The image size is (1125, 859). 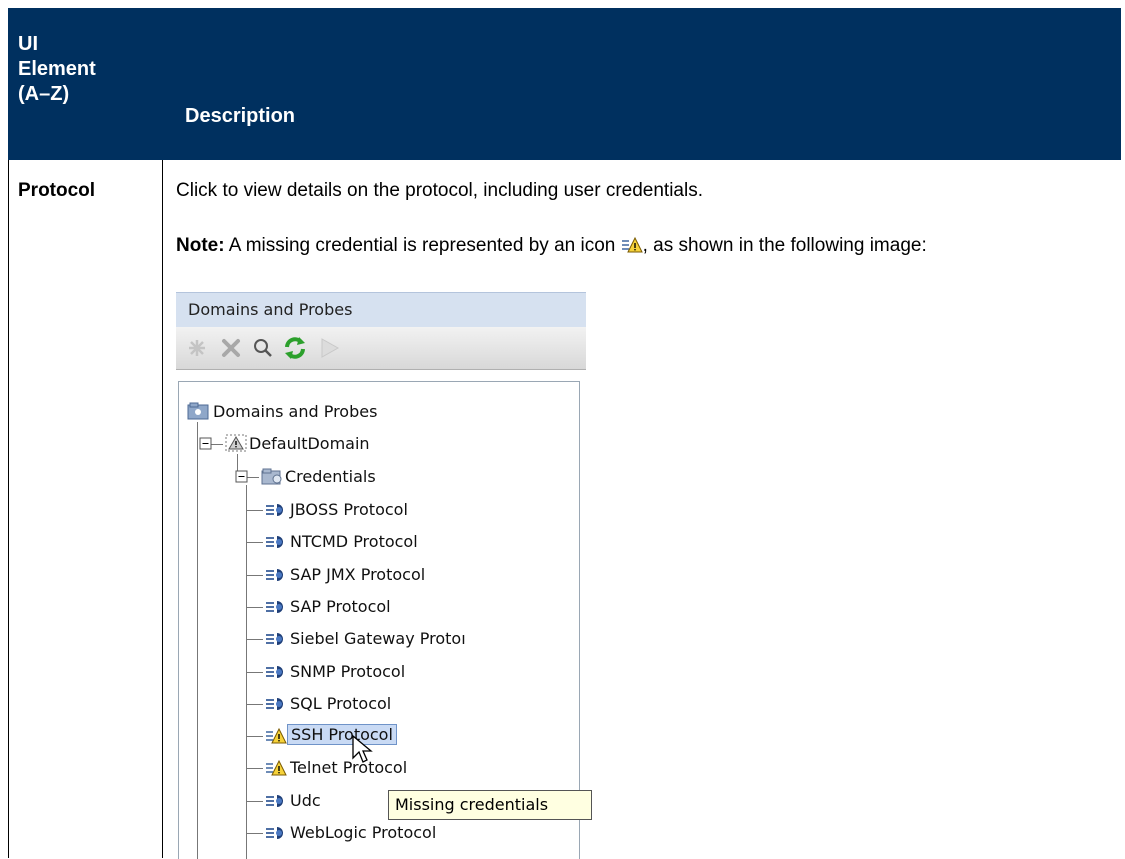 What do you see at coordinates (342, 735) in the screenshot?
I see `tree-item-protocol: SSH Protocol` at bounding box center [342, 735].